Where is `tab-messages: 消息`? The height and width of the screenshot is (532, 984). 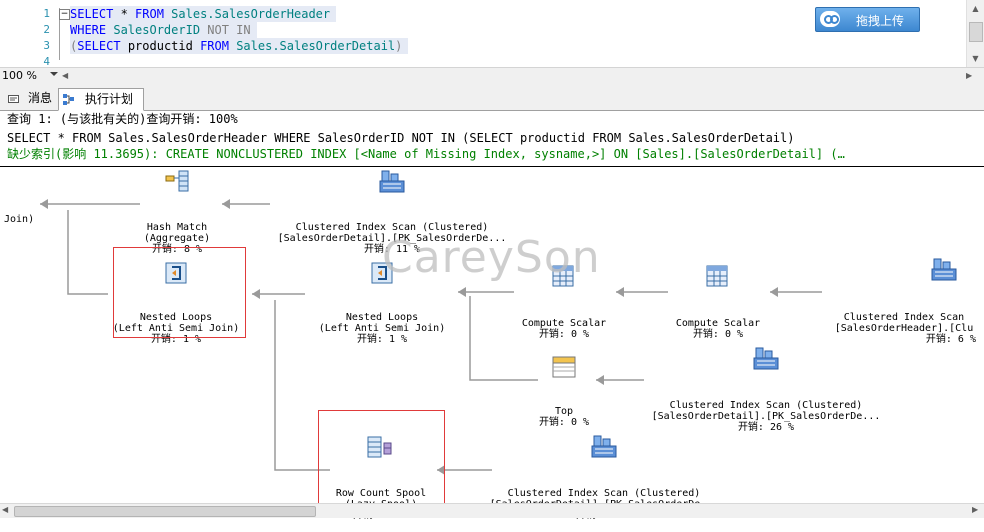
tab-messages: 消息 is located at coordinates (29, 98).